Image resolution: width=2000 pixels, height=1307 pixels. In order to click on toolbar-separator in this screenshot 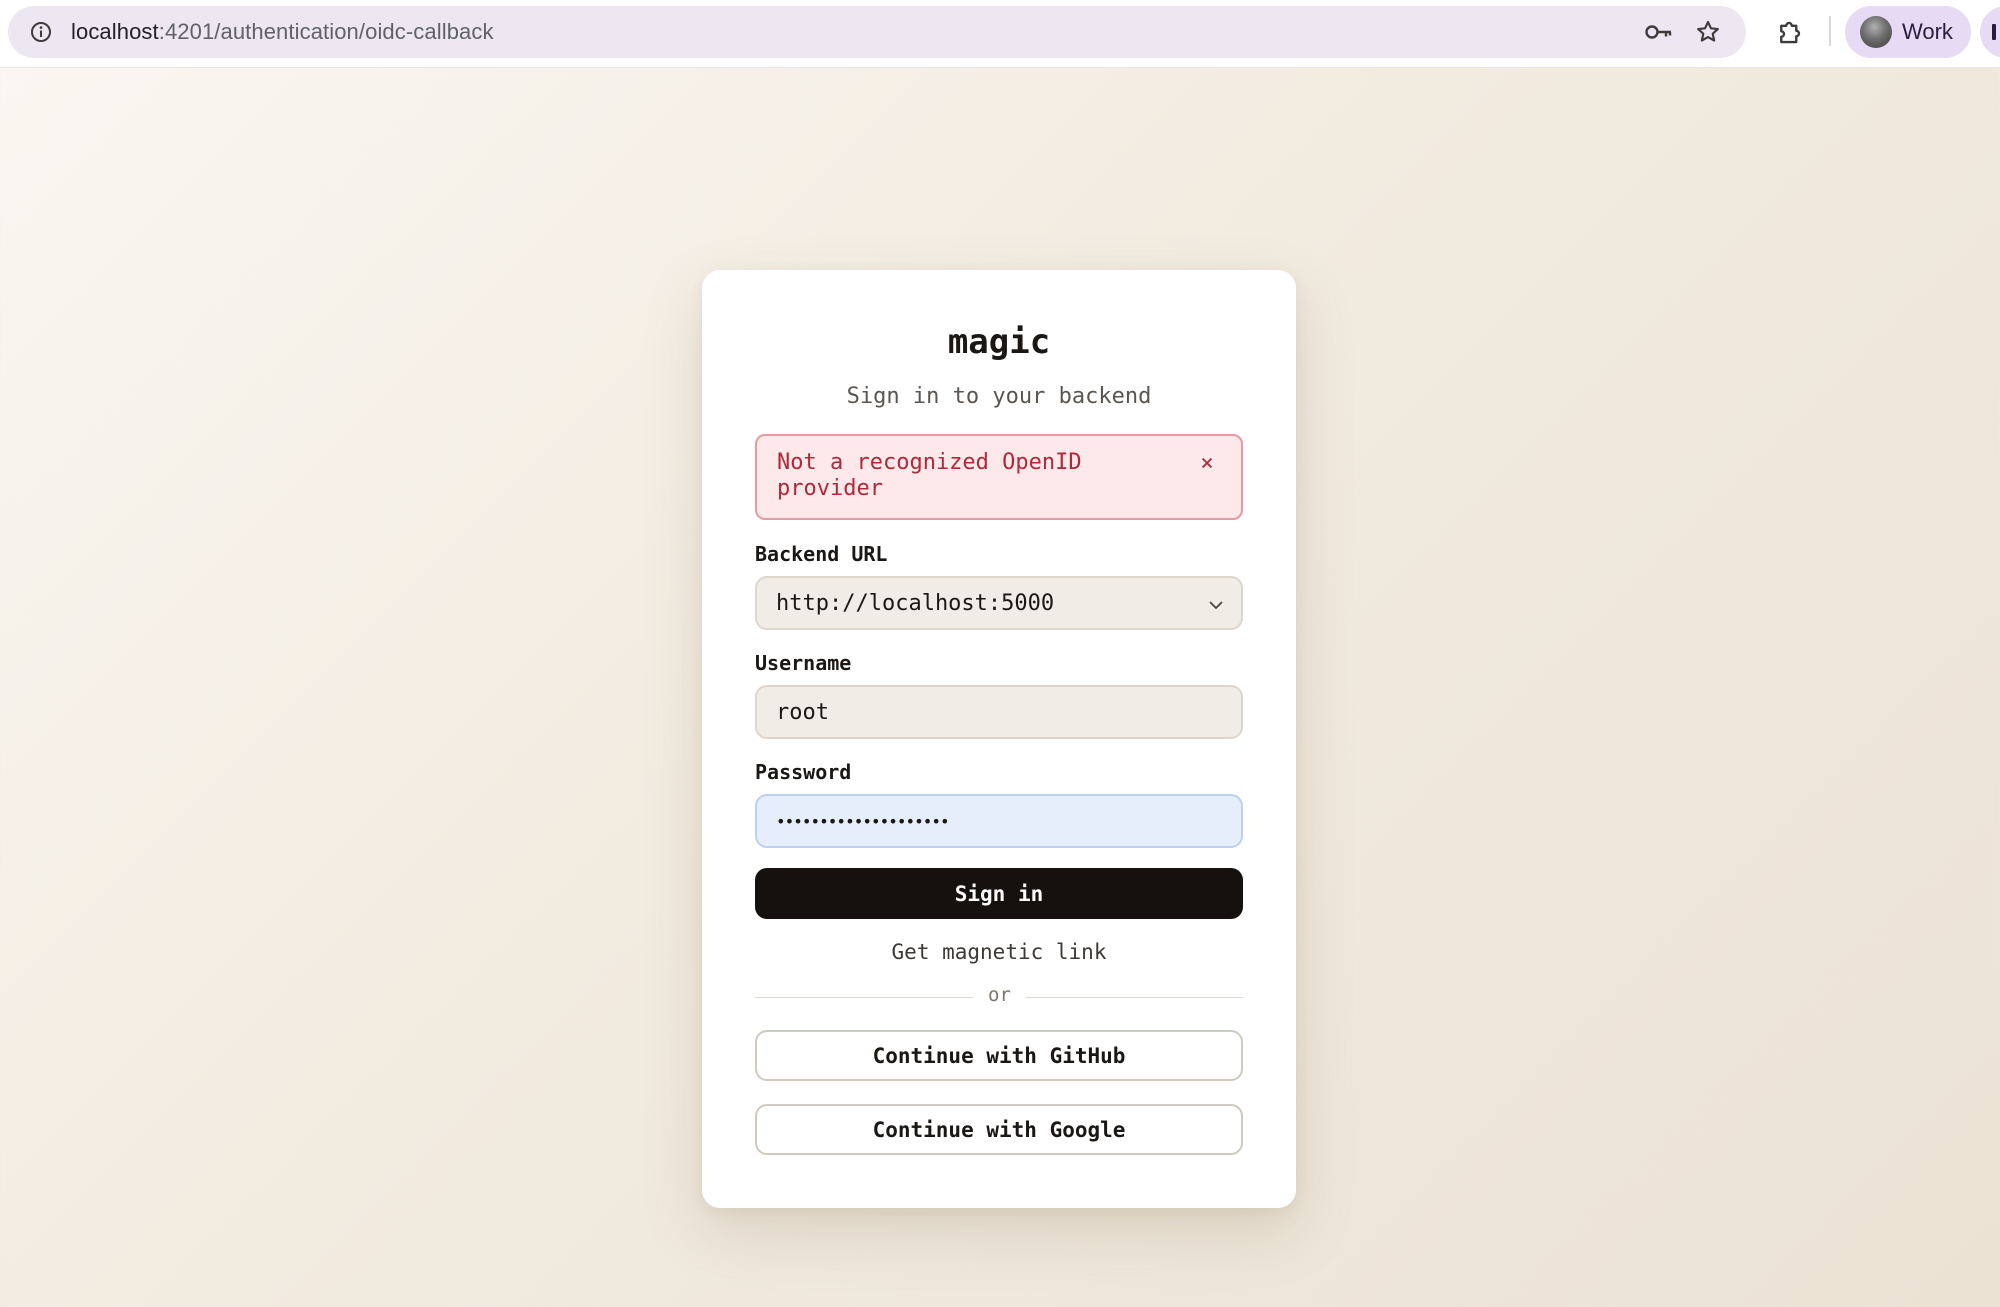, I will do `click(1830, 31)`.